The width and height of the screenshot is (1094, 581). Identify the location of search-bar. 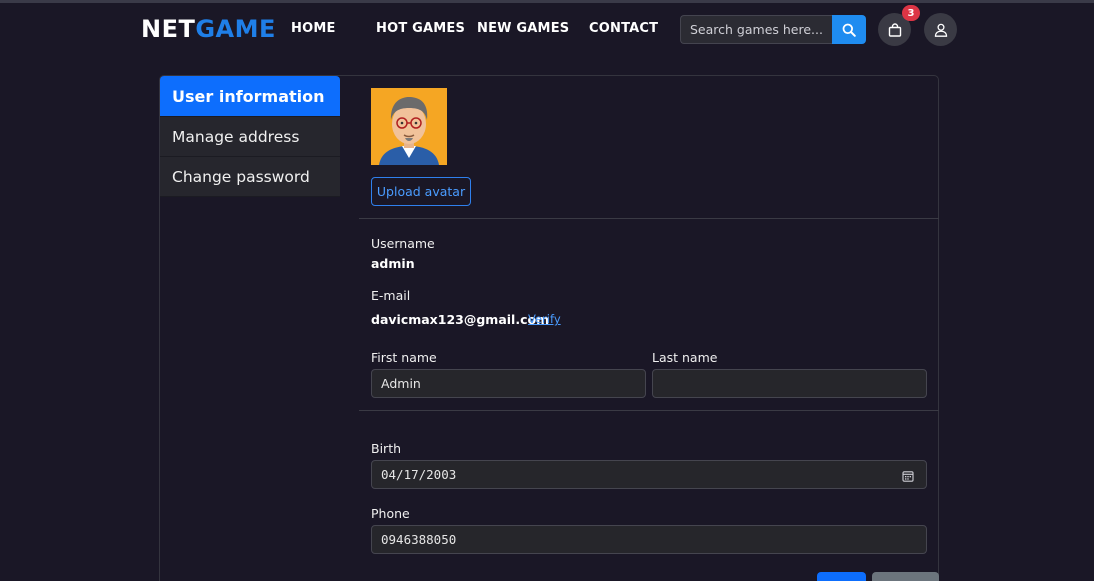
(773, 29).